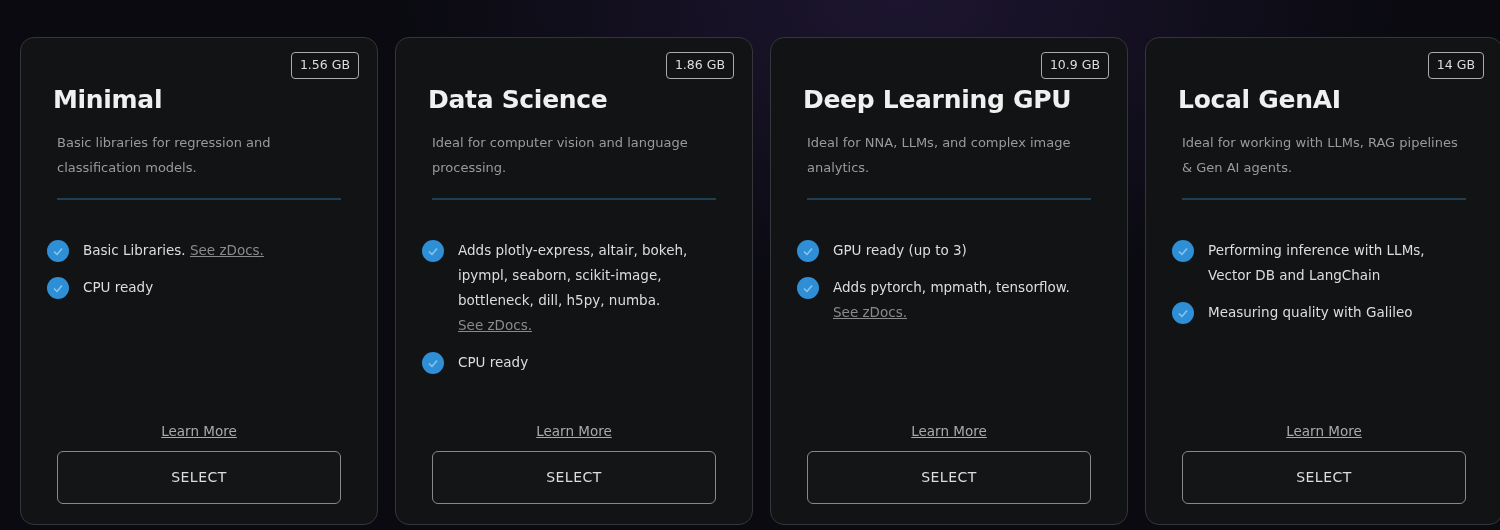  Describe the element at coordinates (699, 65) in the screenshot. I see `size-label: 1.86 GB` at that location.